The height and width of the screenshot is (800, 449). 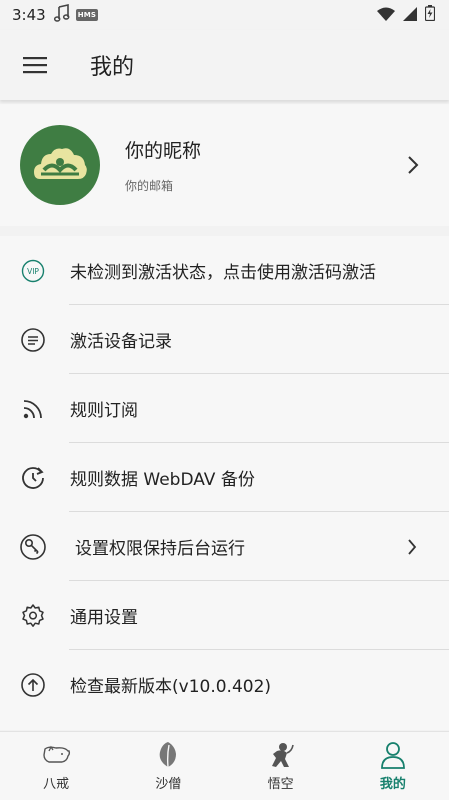 I want to click on menu-item-general-settings: 通用设置, so click(x=224, y=615).